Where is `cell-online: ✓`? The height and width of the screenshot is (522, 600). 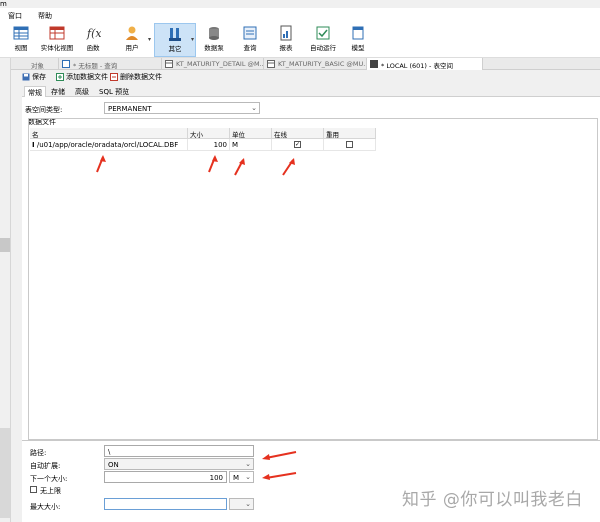
cell-online: ✓ is located at coordinates (298, 145).